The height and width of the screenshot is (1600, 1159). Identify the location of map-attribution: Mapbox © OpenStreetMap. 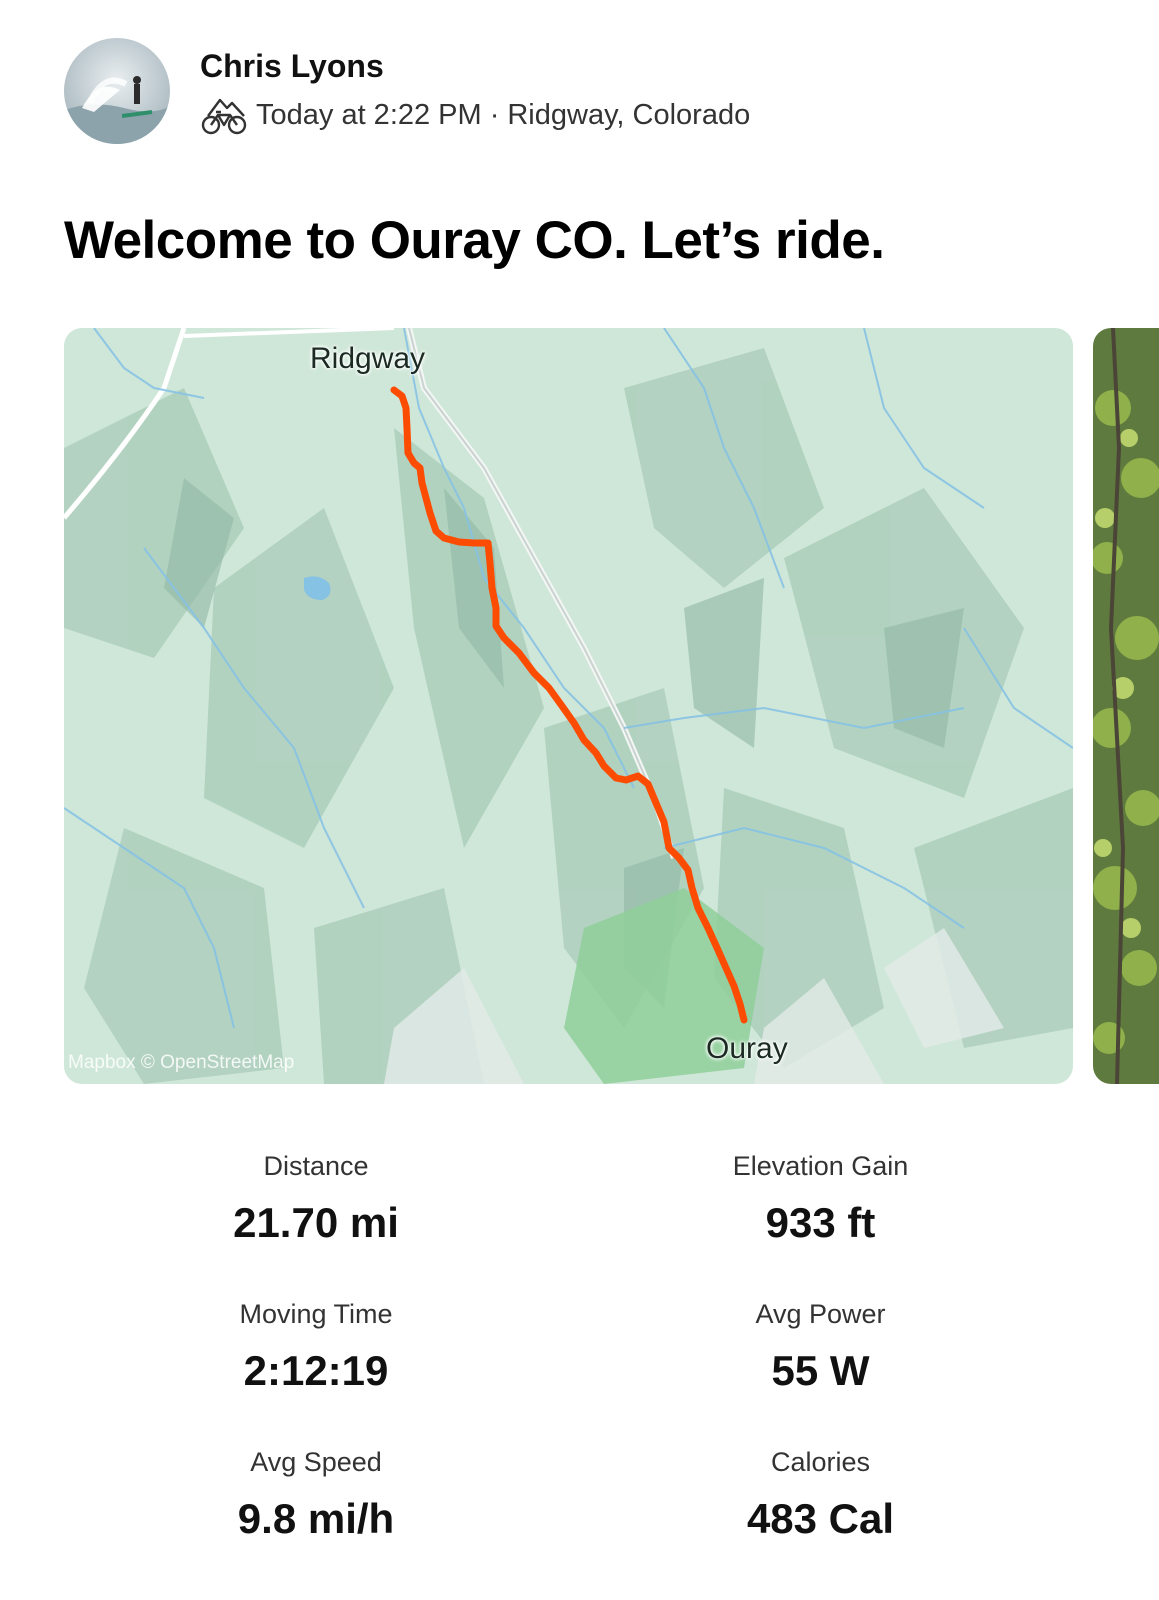
(181, 1063).